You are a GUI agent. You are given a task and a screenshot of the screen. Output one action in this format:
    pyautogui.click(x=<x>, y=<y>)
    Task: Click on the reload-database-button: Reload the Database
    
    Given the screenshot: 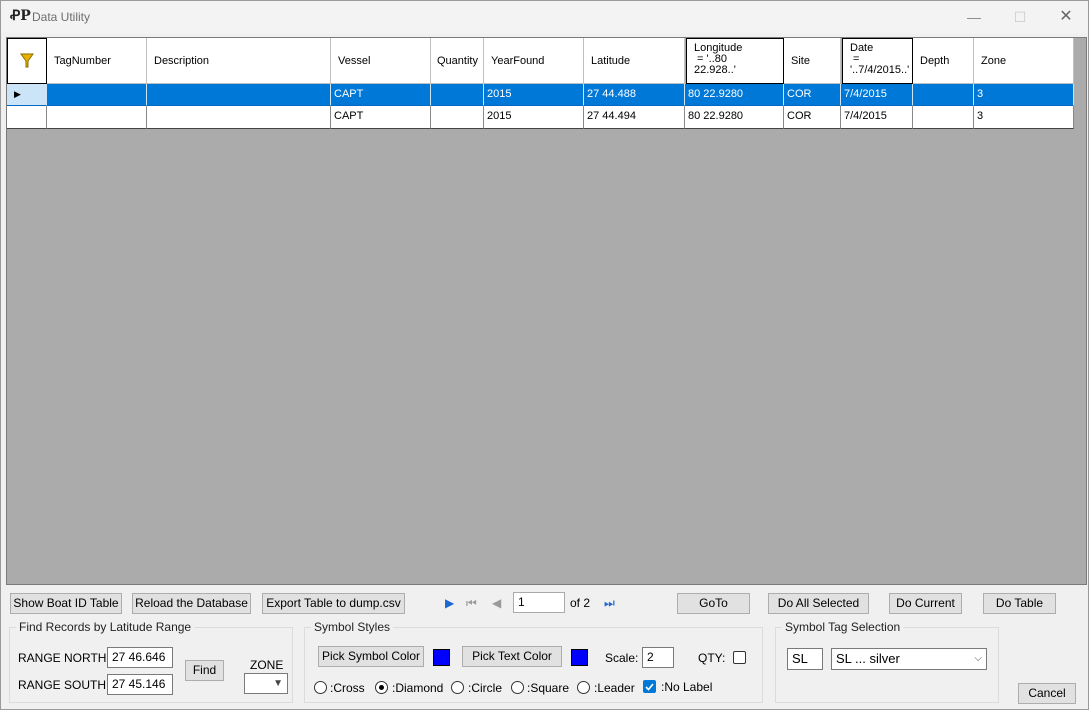 What is the action you would take?
    pyautogui.click(x=191, y=603)
    